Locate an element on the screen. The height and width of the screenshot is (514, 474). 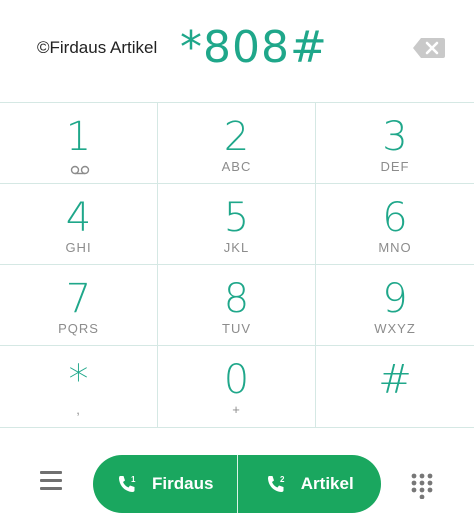
call-sim1-button: 1 Firdaus is located at coordinates (165, 484).